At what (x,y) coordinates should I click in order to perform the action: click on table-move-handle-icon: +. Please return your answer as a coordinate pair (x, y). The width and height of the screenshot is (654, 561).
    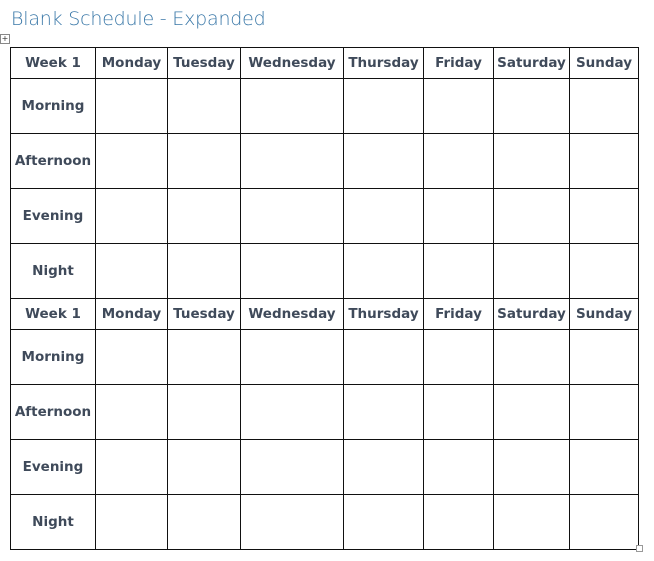
    Looking at the image, I should click on (5, 39).